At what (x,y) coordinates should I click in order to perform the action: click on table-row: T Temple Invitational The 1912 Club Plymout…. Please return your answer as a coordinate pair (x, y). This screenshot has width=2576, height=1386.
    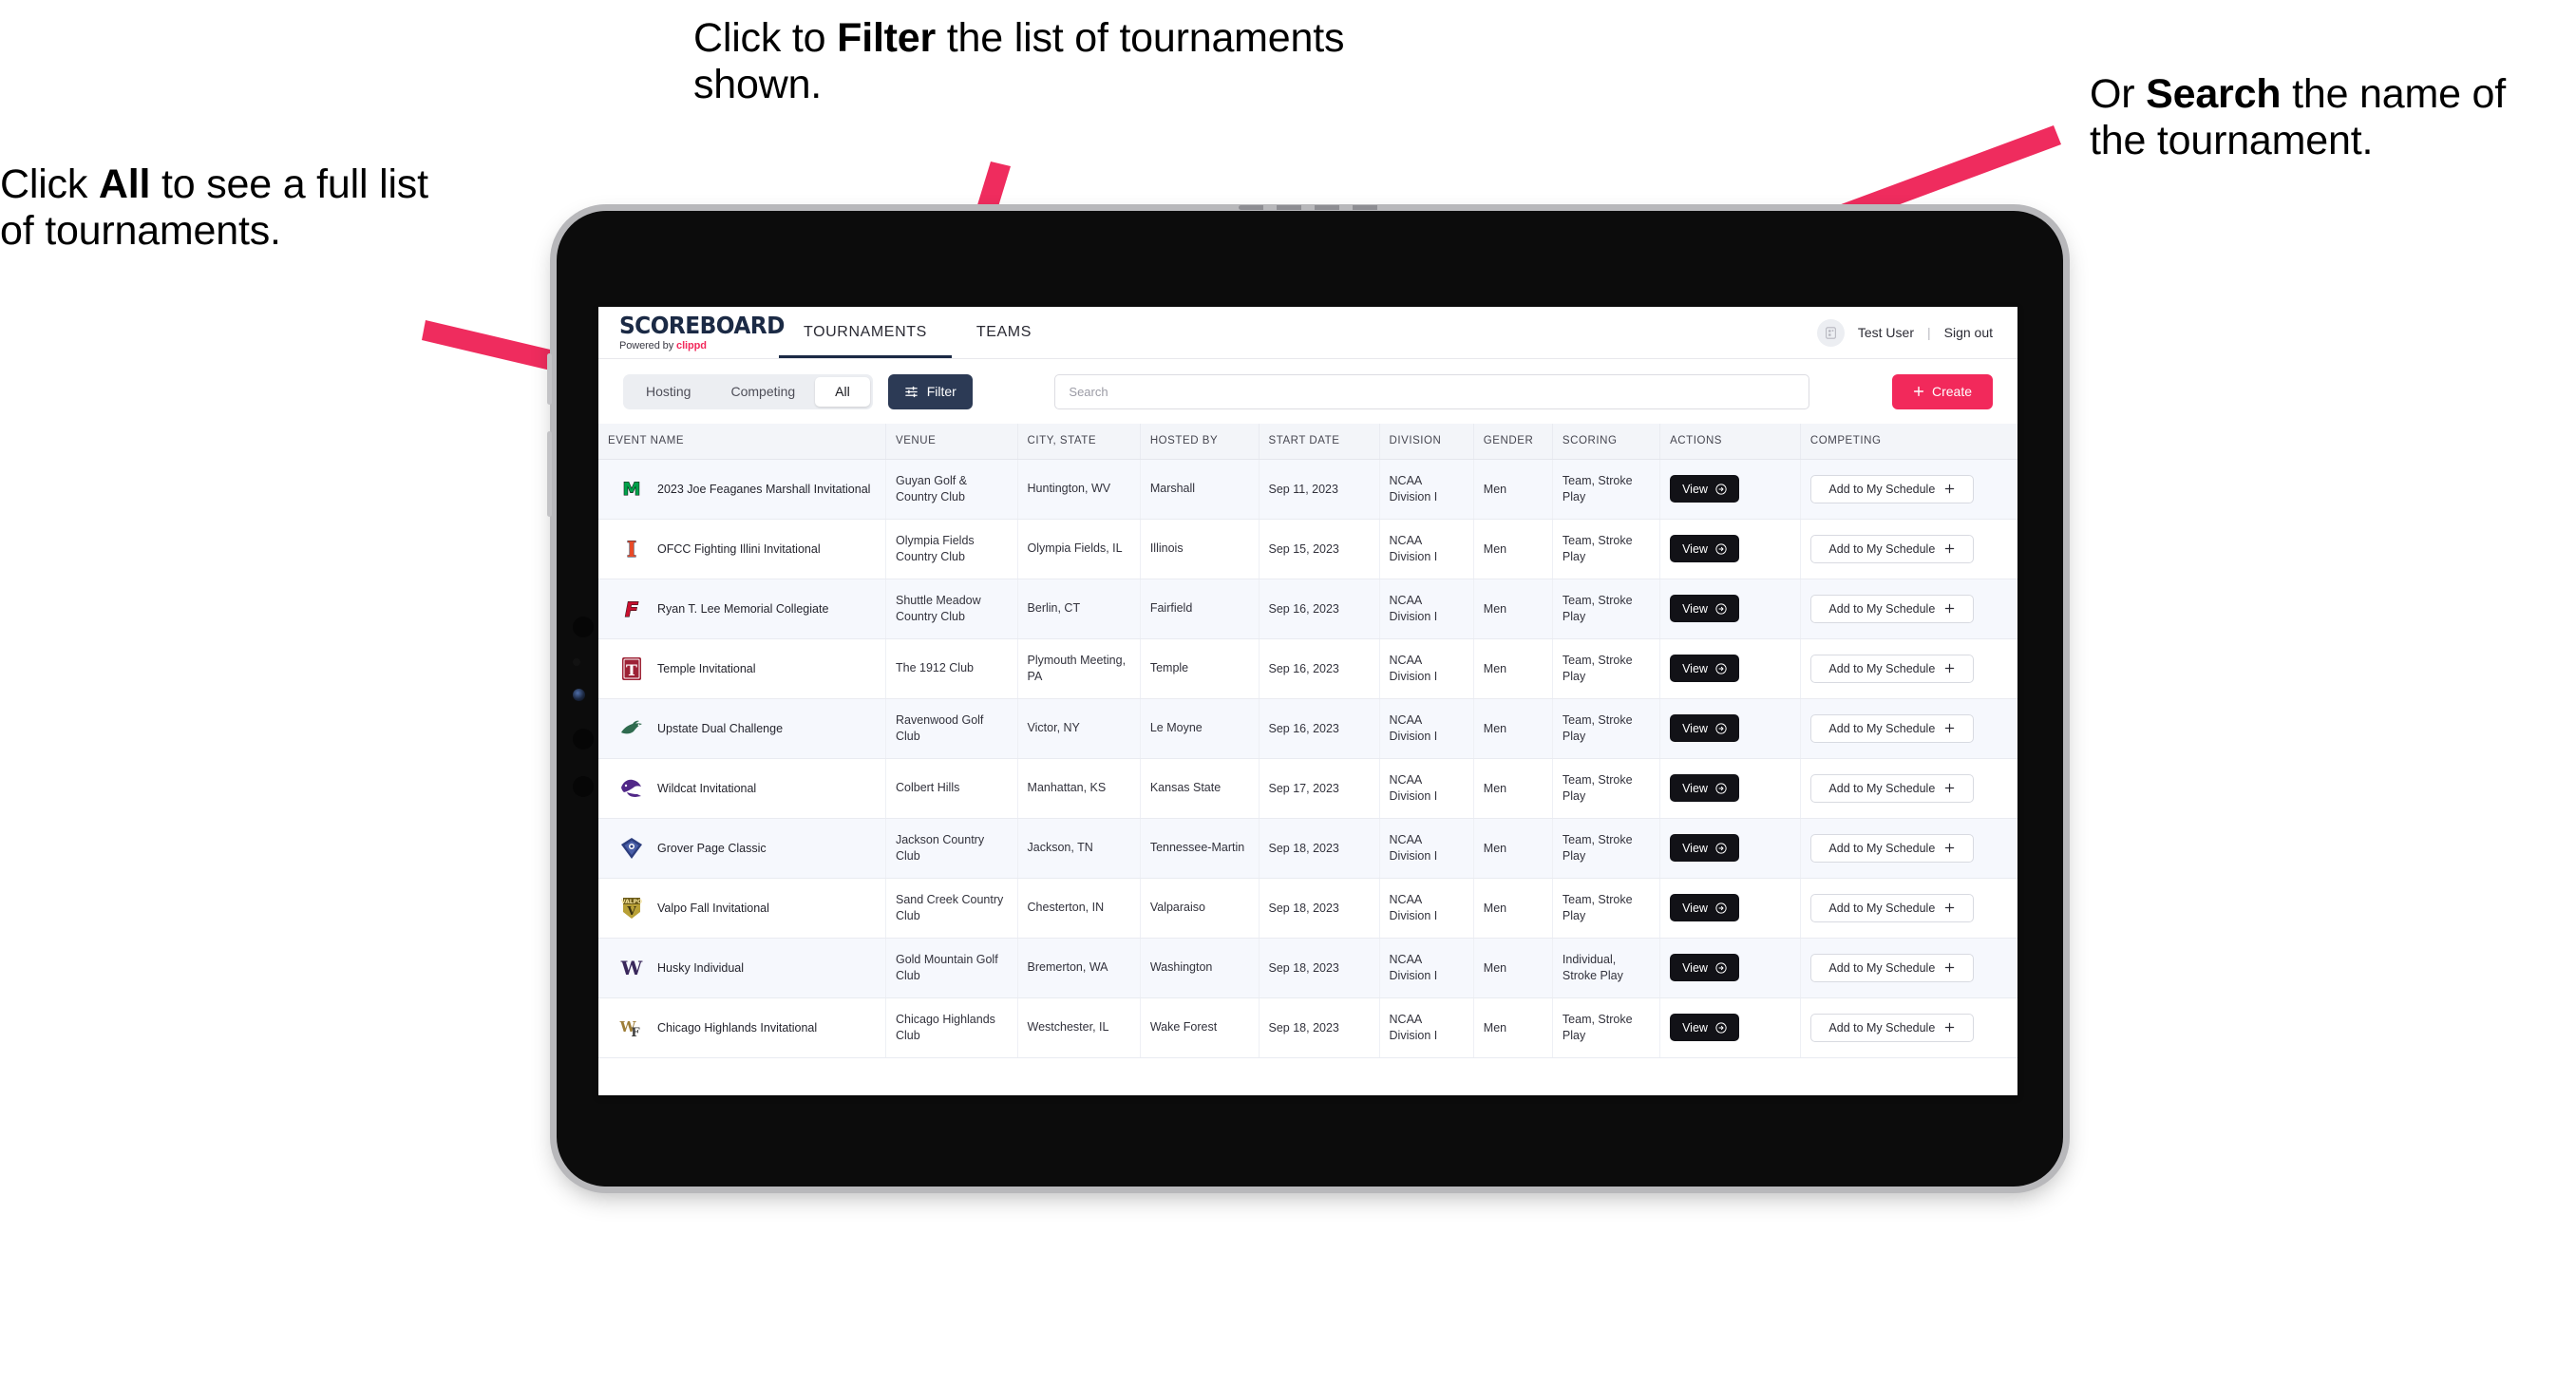
    Looking at the image, I should click on (1307, 668).